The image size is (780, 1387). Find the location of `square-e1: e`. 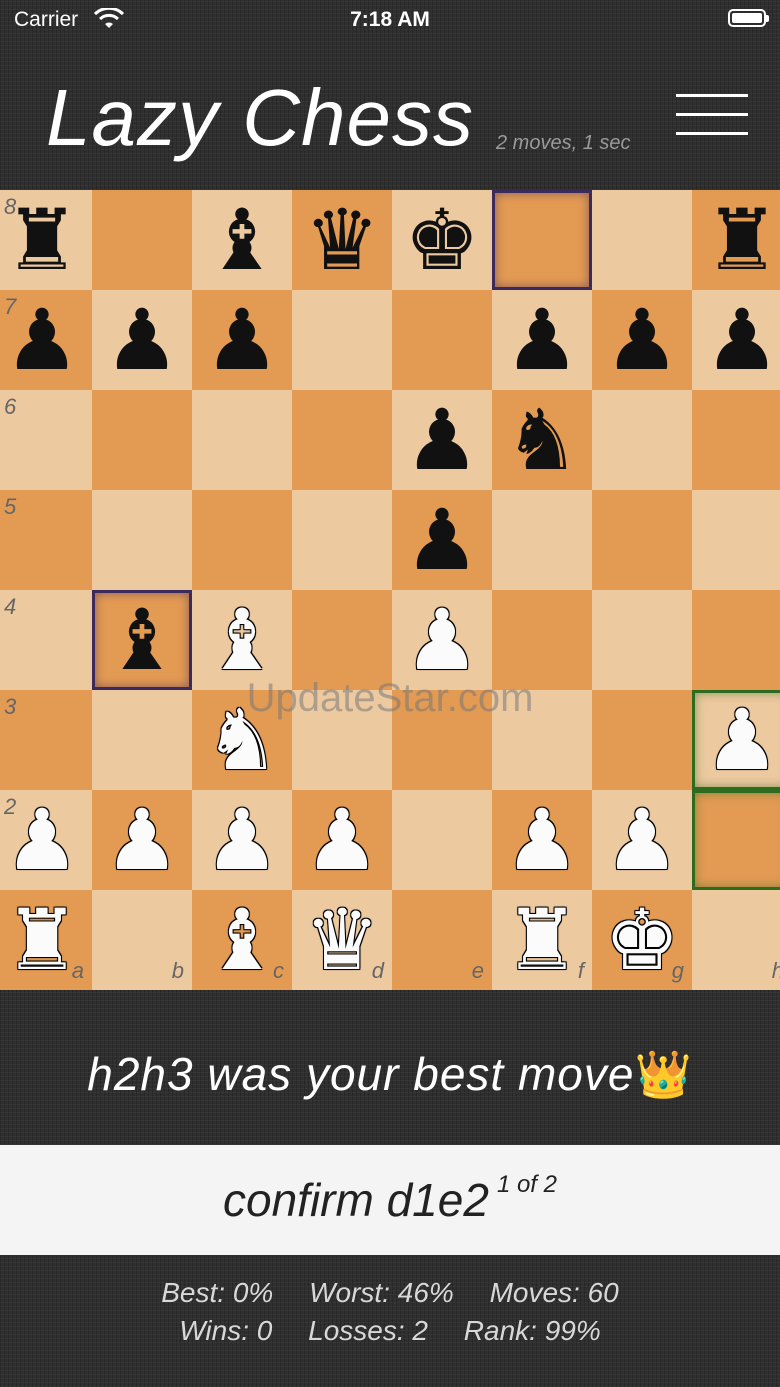

square-e1: e is located at coordinates (442, 940).